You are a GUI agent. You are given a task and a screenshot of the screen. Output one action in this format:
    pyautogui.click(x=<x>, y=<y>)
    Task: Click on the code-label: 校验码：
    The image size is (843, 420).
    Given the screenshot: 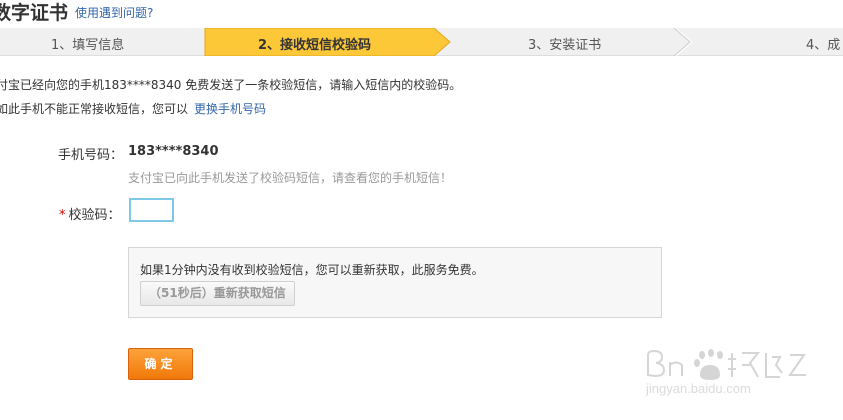 What is the action you would take?
    pyautogui.click(x=94, y=215)
    